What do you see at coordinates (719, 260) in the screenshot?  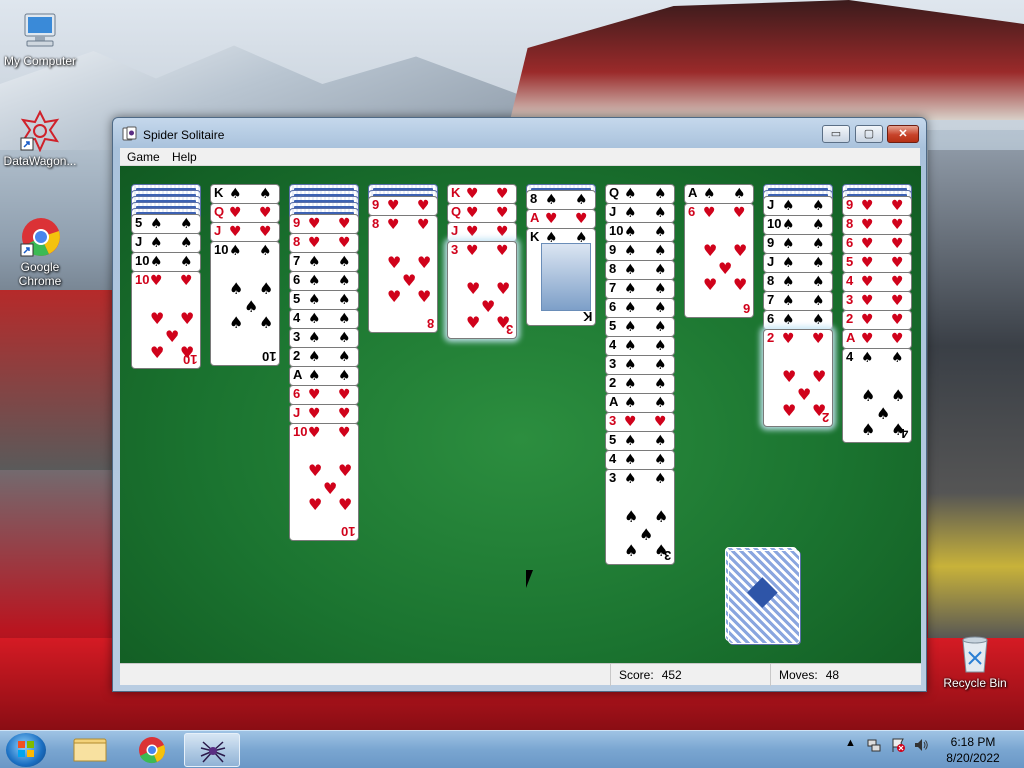 I see `playing-card: 6 ♥ ♥ ♥ ♥ ♥ ♥ ♥ 6` at bounding box center [719, 260].